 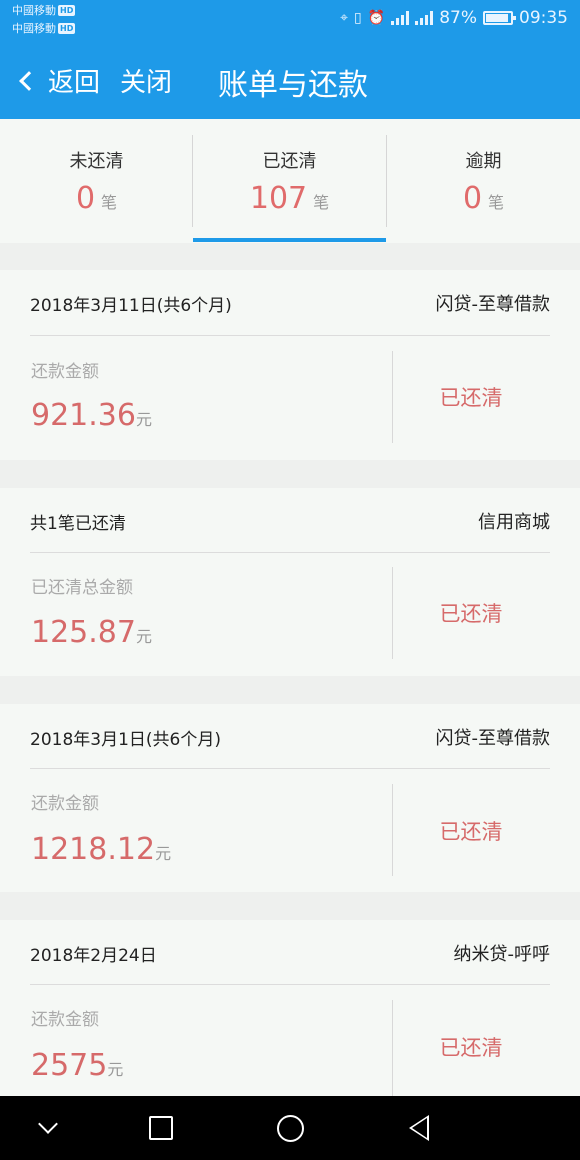 I want to click on page-title: 账单与还款, so click(x=293, y=85).